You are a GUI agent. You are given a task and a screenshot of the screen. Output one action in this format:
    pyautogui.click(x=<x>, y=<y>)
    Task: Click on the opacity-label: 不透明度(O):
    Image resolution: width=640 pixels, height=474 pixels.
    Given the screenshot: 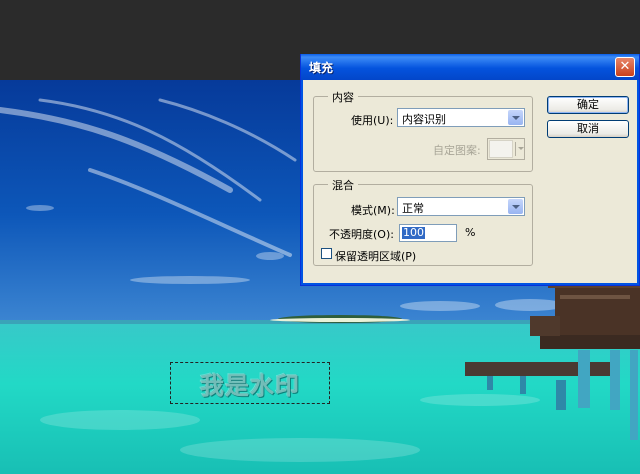 What is the action you would take?
    pyautogui.click(x=361, y=234)
    